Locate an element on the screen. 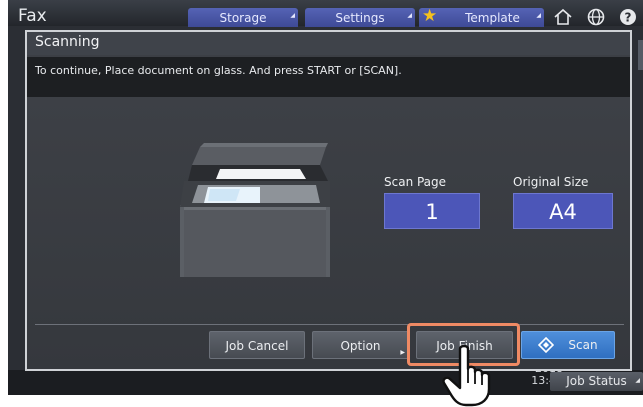 This screenshot has width=643, height=407. divider is located at coordinates (329, 324).